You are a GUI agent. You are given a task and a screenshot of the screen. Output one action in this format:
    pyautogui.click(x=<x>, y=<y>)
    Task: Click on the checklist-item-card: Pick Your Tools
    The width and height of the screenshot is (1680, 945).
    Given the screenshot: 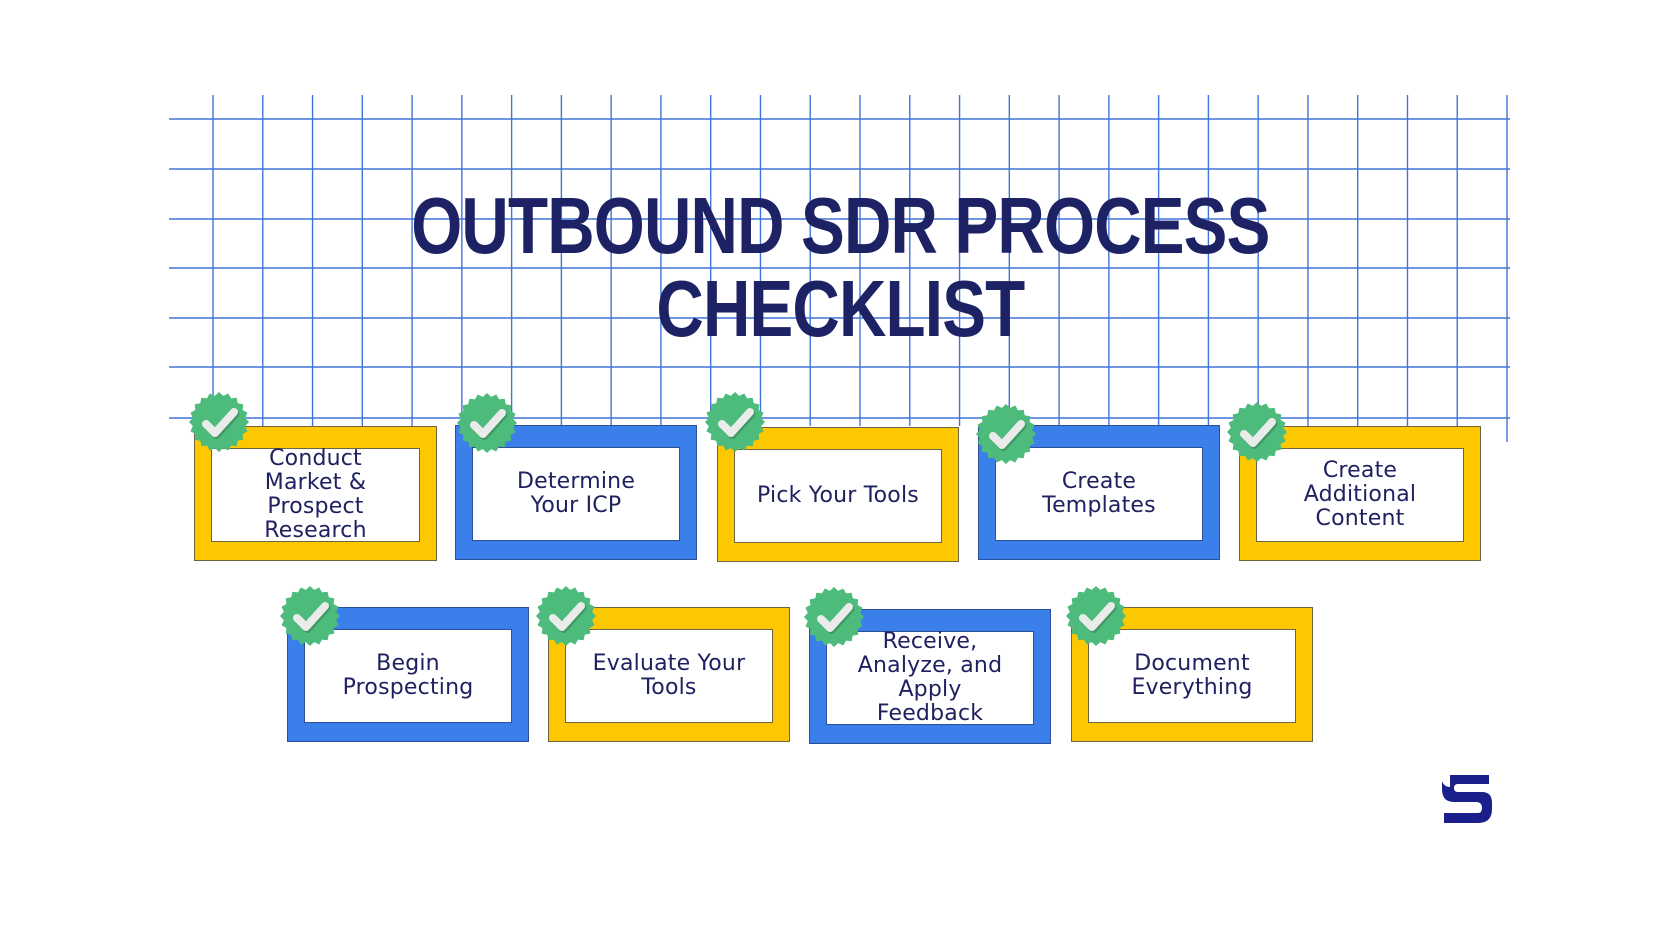 What is the action you would take?
    pyautogui.click(x=838, y=496)
    